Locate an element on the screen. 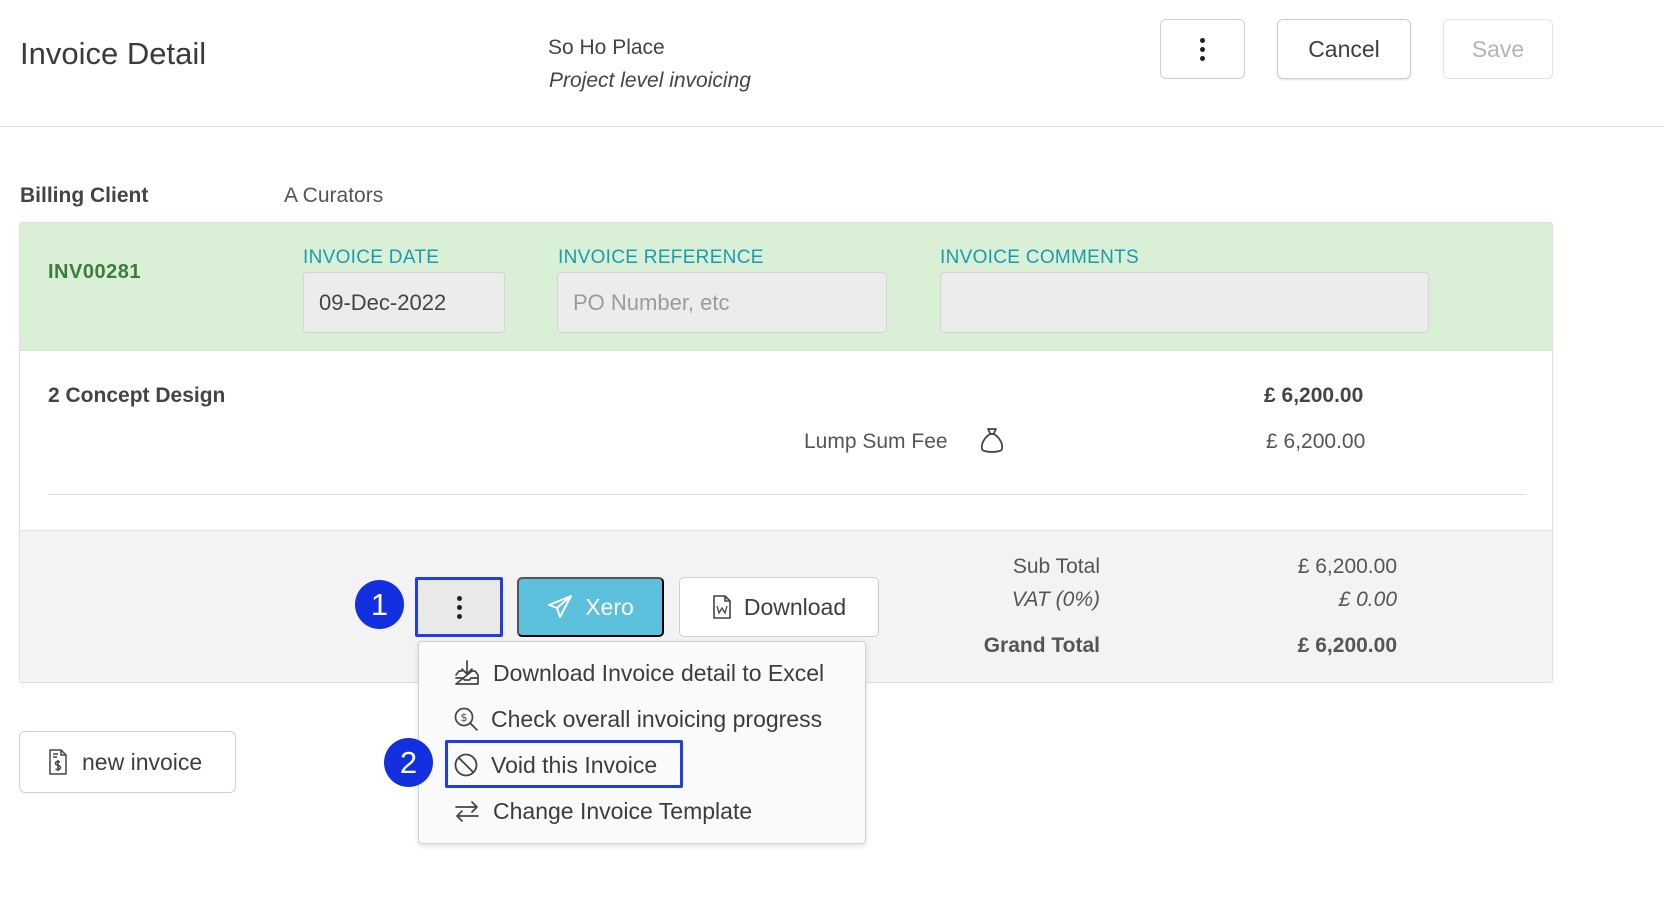 The height and width of the screenshot is (910, 1664). invoice-reference-label: INVOICE REFERENCE is located at coordinates (661, 257).